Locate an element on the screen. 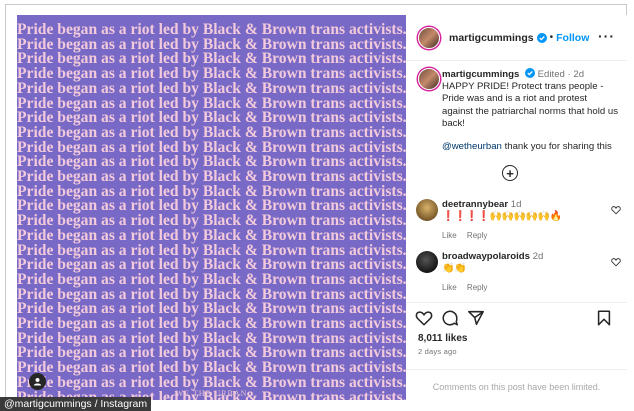  comment-bubble-icon is located at coordinates (450, 318).